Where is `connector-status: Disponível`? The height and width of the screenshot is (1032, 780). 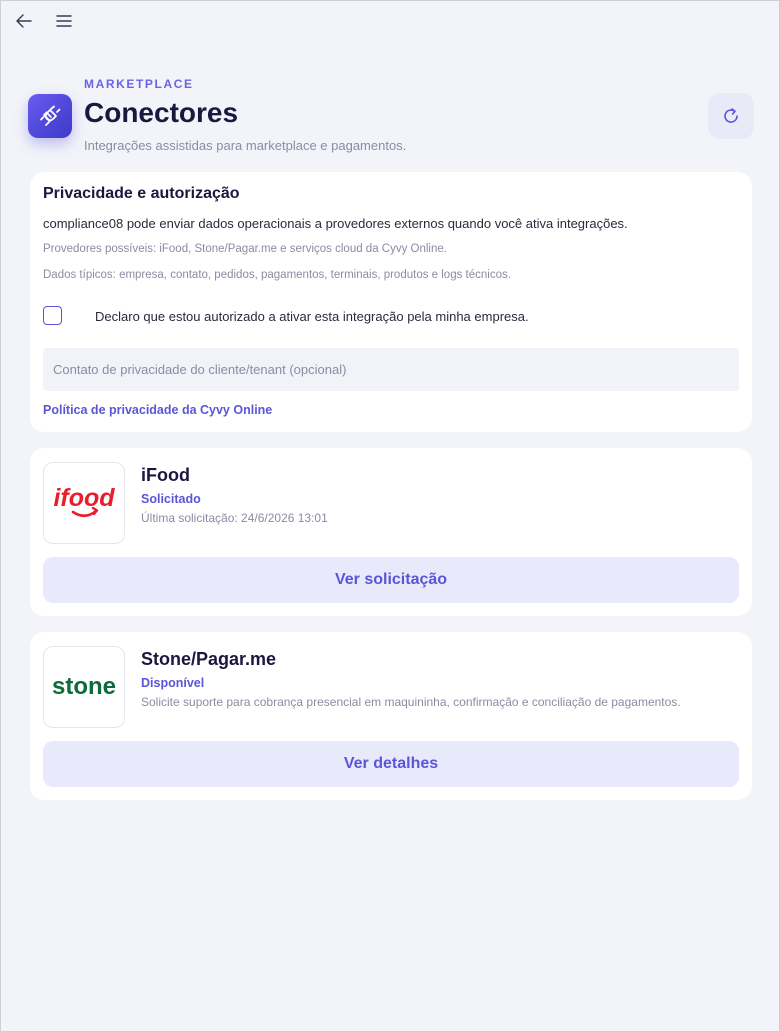 connector-status: Disponível is located at coordinates (173, 683).